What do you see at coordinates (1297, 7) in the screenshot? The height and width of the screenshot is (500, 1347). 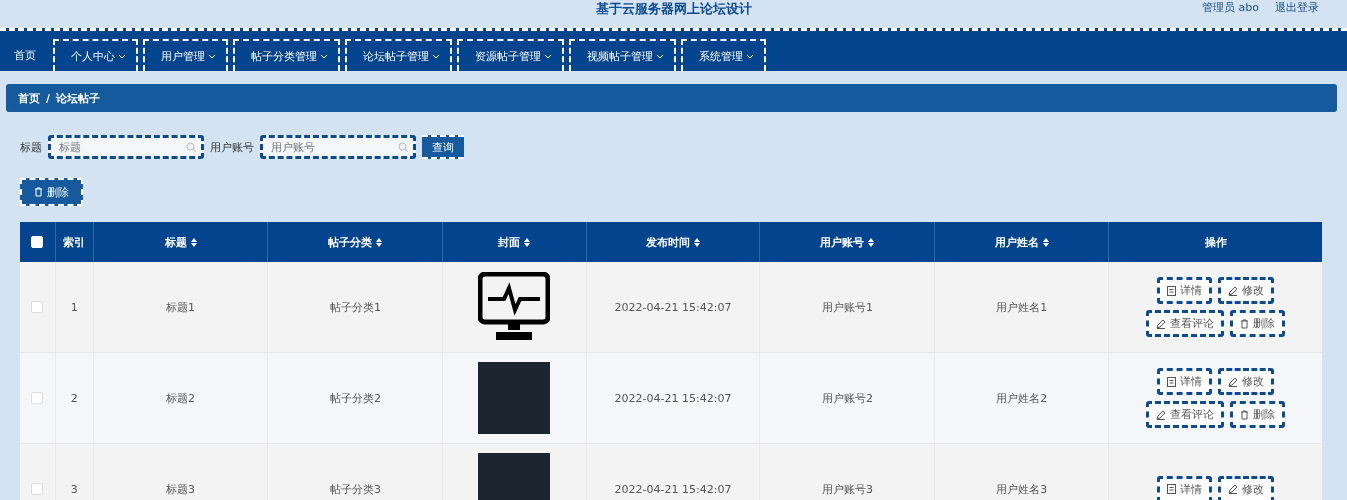 I see `logout-link: 退出登录` at bounding box center [1297, 7].